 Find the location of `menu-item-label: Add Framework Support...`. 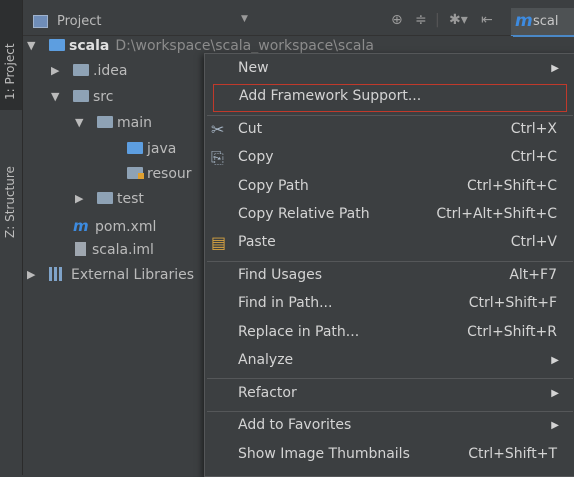

menu-item-label: Add Framework Support... is located at coordinates (330, 96).